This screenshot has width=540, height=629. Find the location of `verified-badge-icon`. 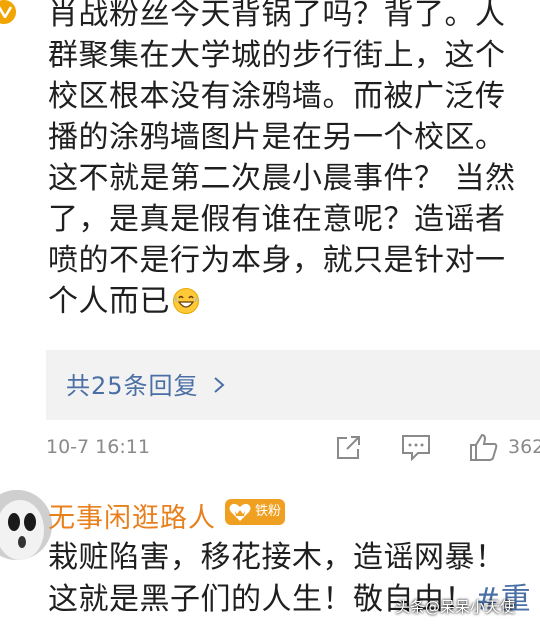

verified-badge-icon is located at coordinates (9, 13).